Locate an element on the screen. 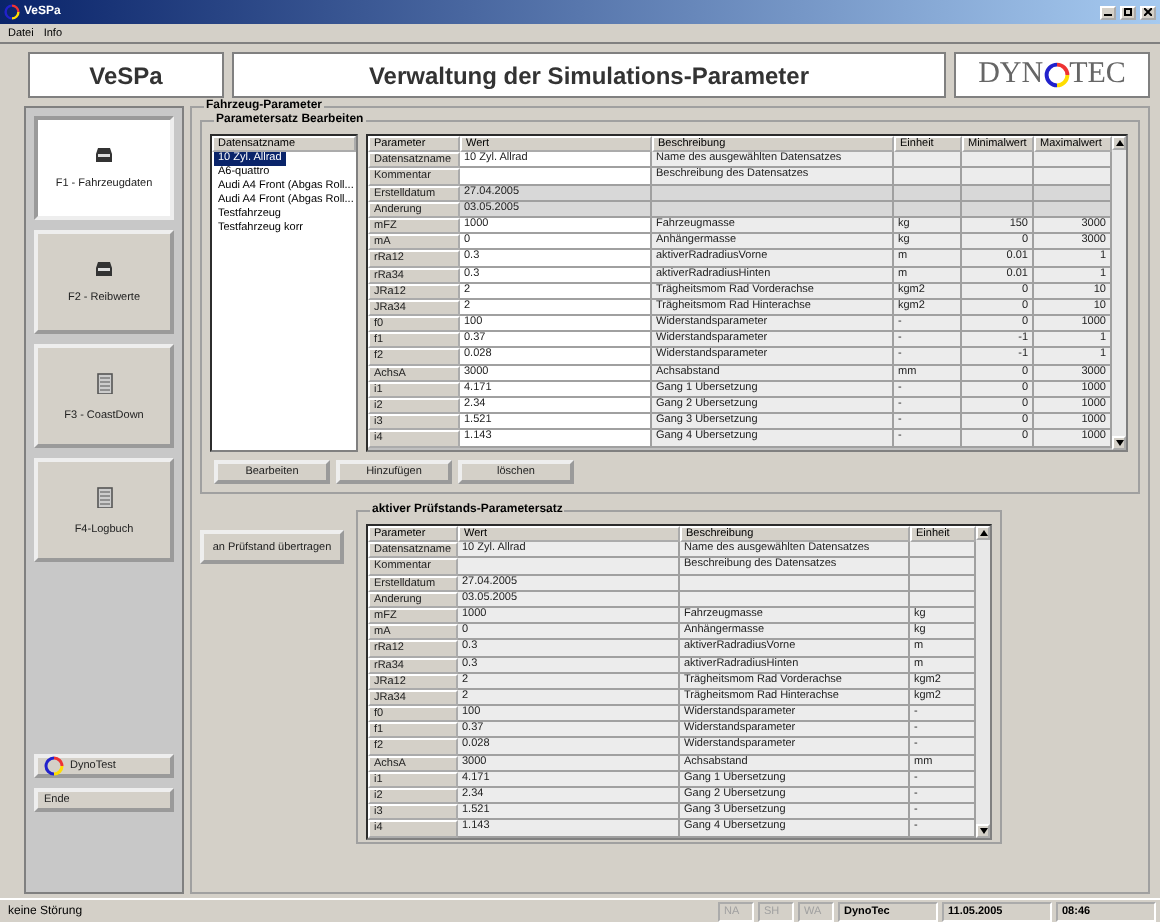 This screenshot has height=922, width=1160. minimize-button is located at coordinates (1108, 12).